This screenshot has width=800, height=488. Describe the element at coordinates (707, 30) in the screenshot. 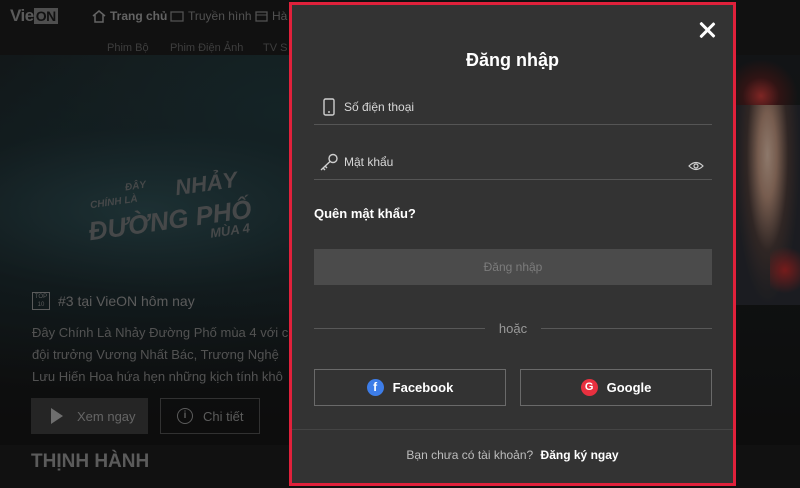

I see `close-icon` at that location.